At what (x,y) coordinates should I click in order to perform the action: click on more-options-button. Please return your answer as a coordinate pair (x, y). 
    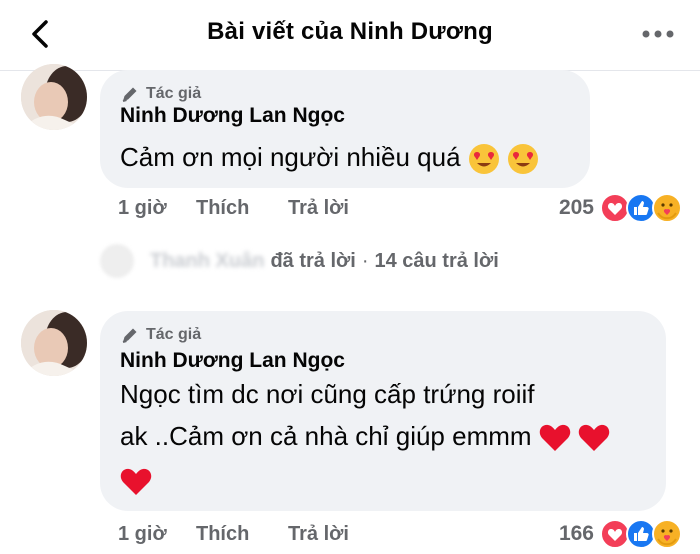
    Looking at the image, I should click on (658, 34).